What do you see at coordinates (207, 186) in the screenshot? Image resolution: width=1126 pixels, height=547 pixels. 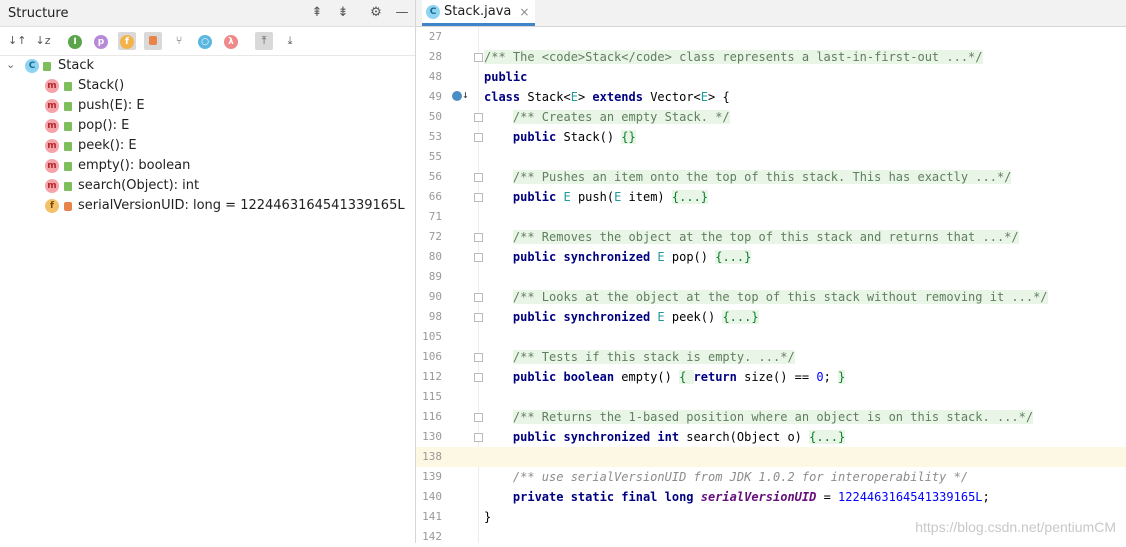 I see `tree-item-method: m search(Object): int` at bounding box center [207, 186].